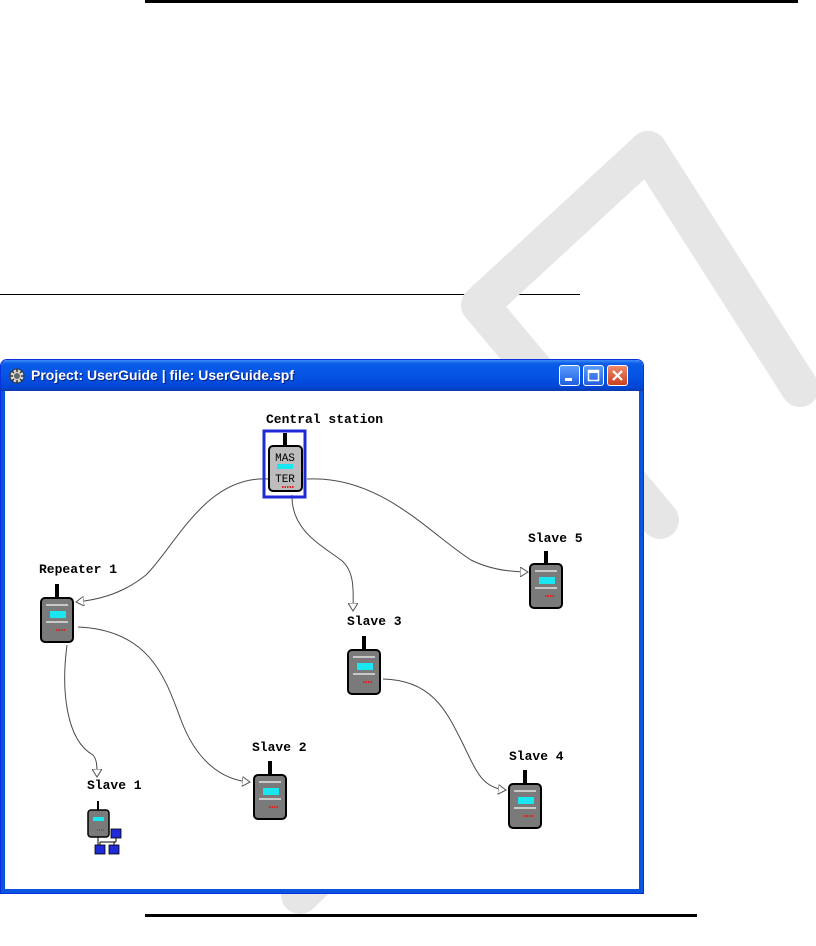 The image size is (816, 946). Describe the element at coordinates (279, 747) in the screenshot. I see `label-slave-2: Slave 2` at that location.